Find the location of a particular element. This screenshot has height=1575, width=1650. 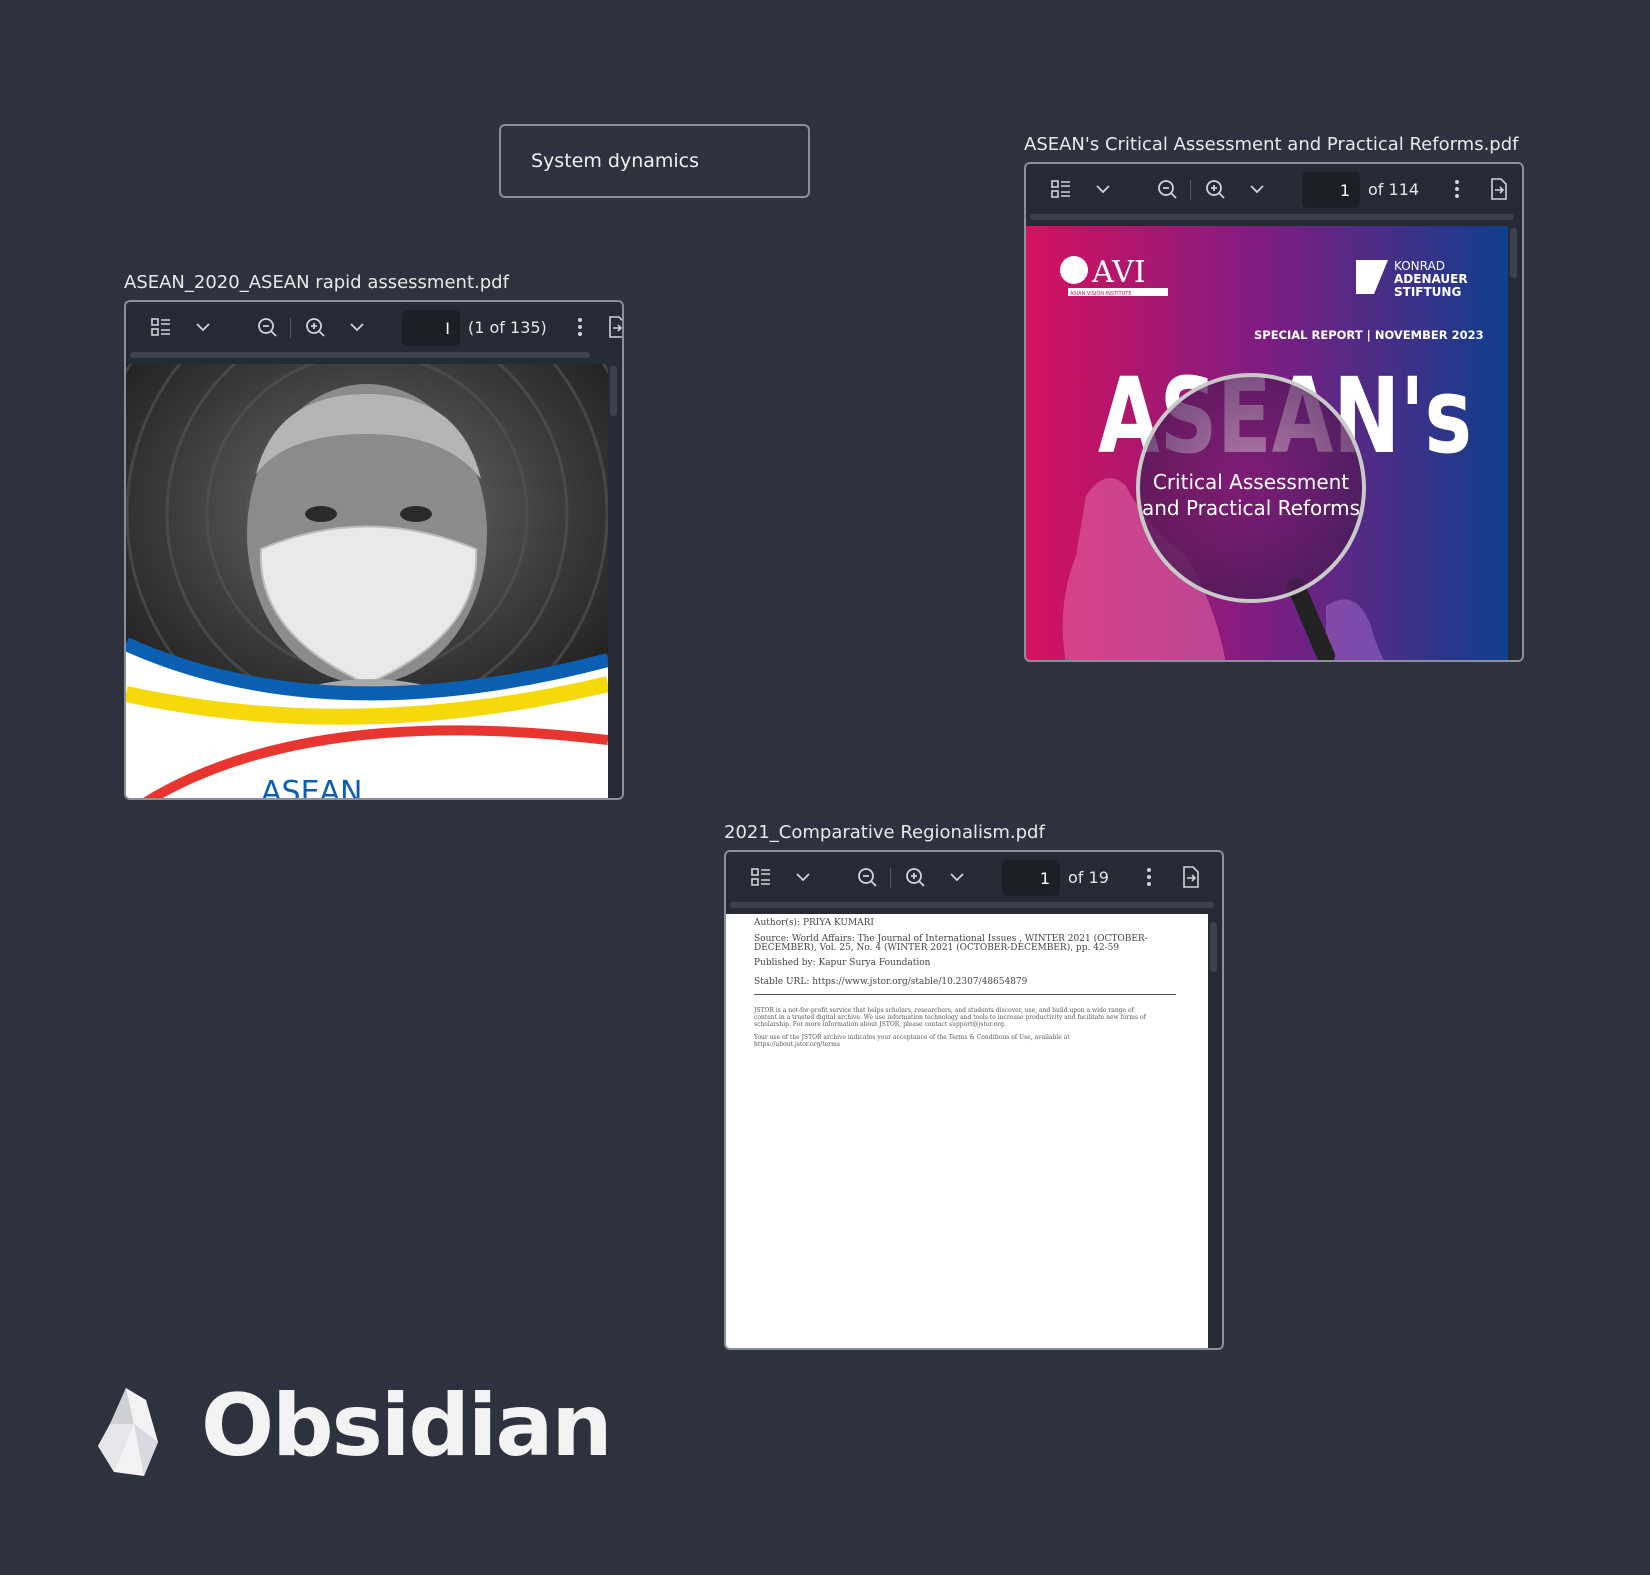

pdf3-toolbar: 1 of 19 is located at coordinates (974, 877).